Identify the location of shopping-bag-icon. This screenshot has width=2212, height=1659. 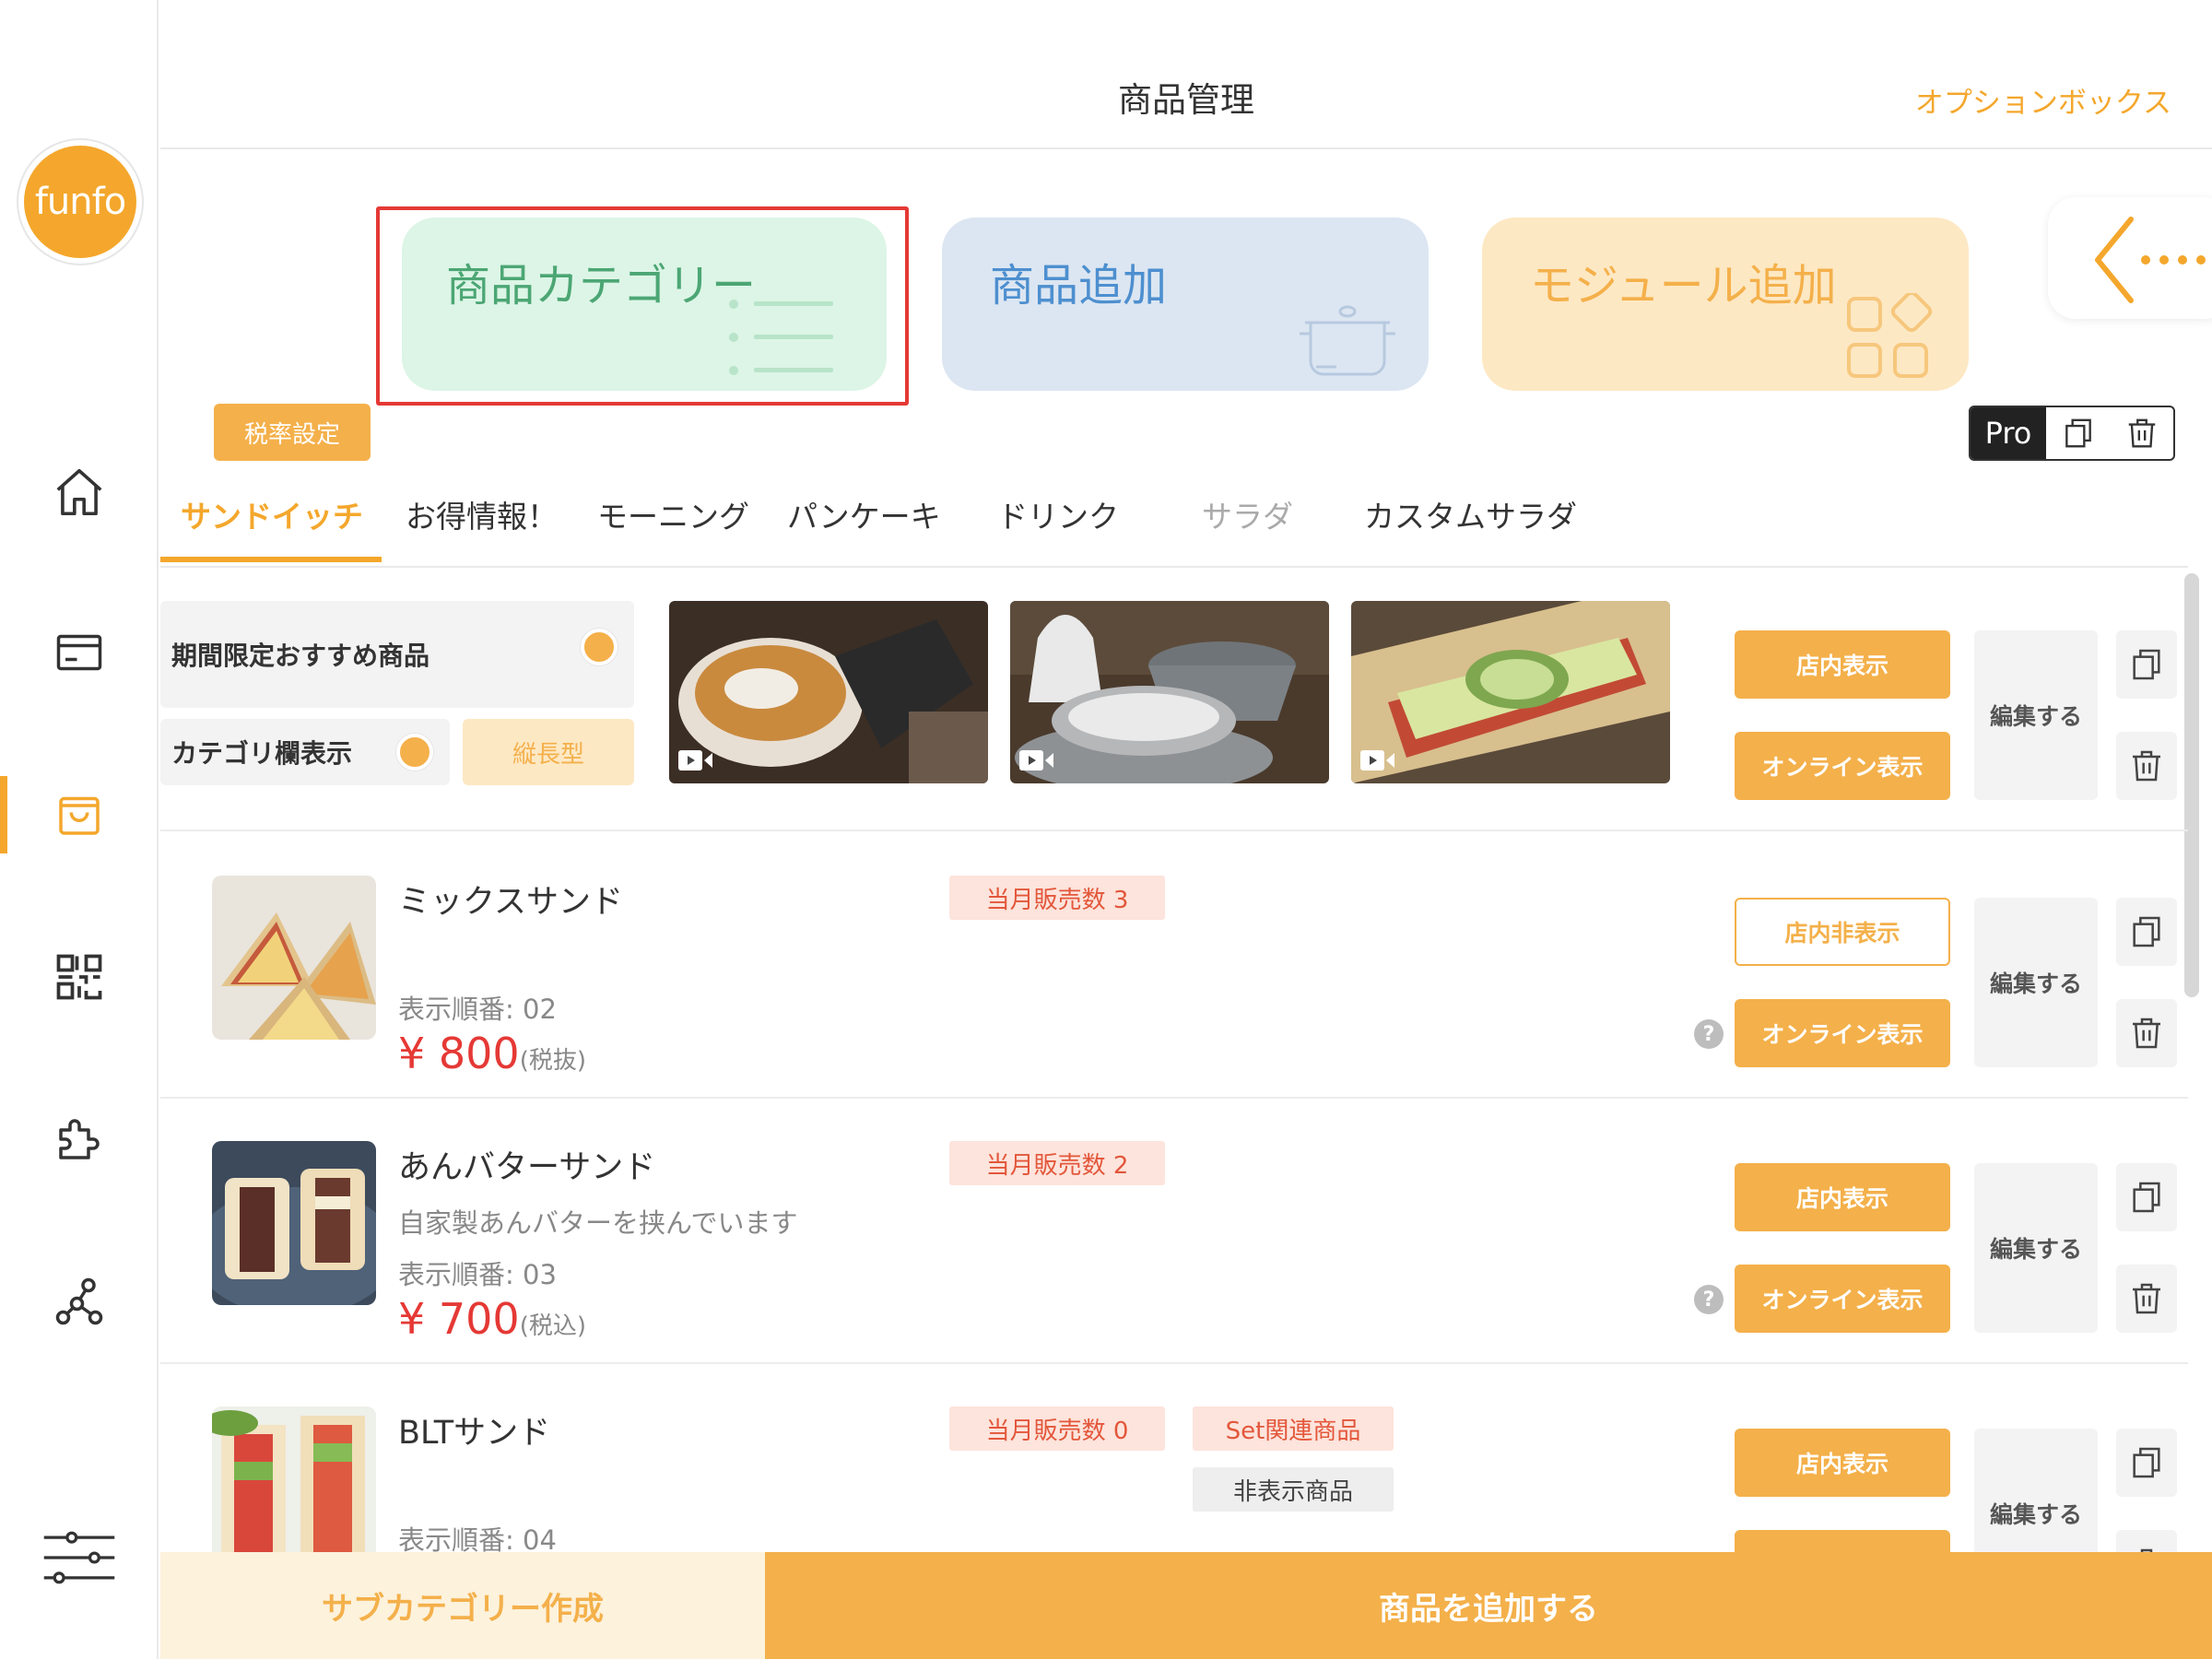
(79, 815).